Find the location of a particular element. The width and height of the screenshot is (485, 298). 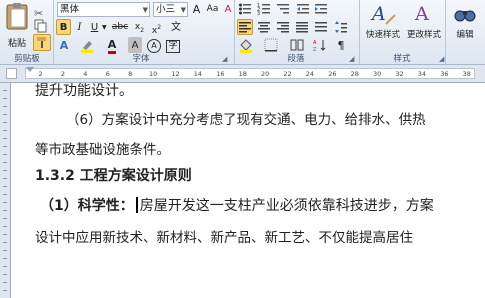

align-right-icon is located at coordinates (283, 27).